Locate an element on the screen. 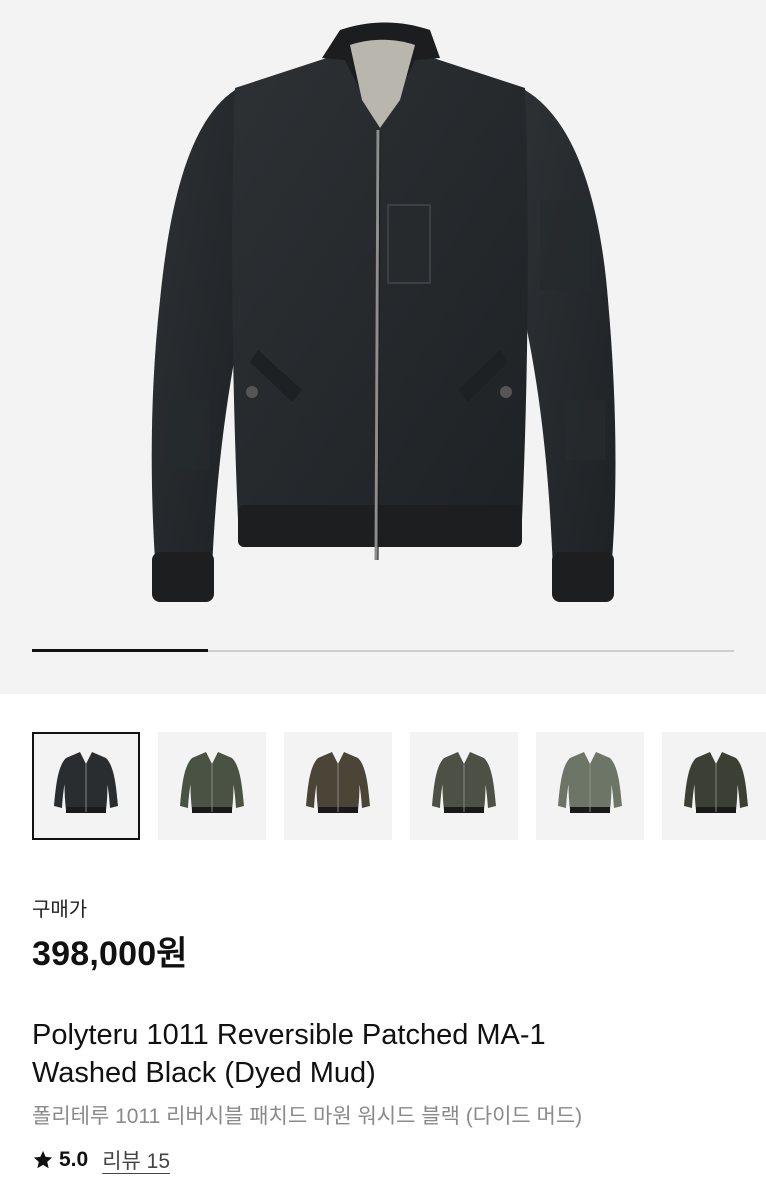 The width and height of the screenshot is (766, 1200). price-label: 구매가 is located at coordinates (60, 910).